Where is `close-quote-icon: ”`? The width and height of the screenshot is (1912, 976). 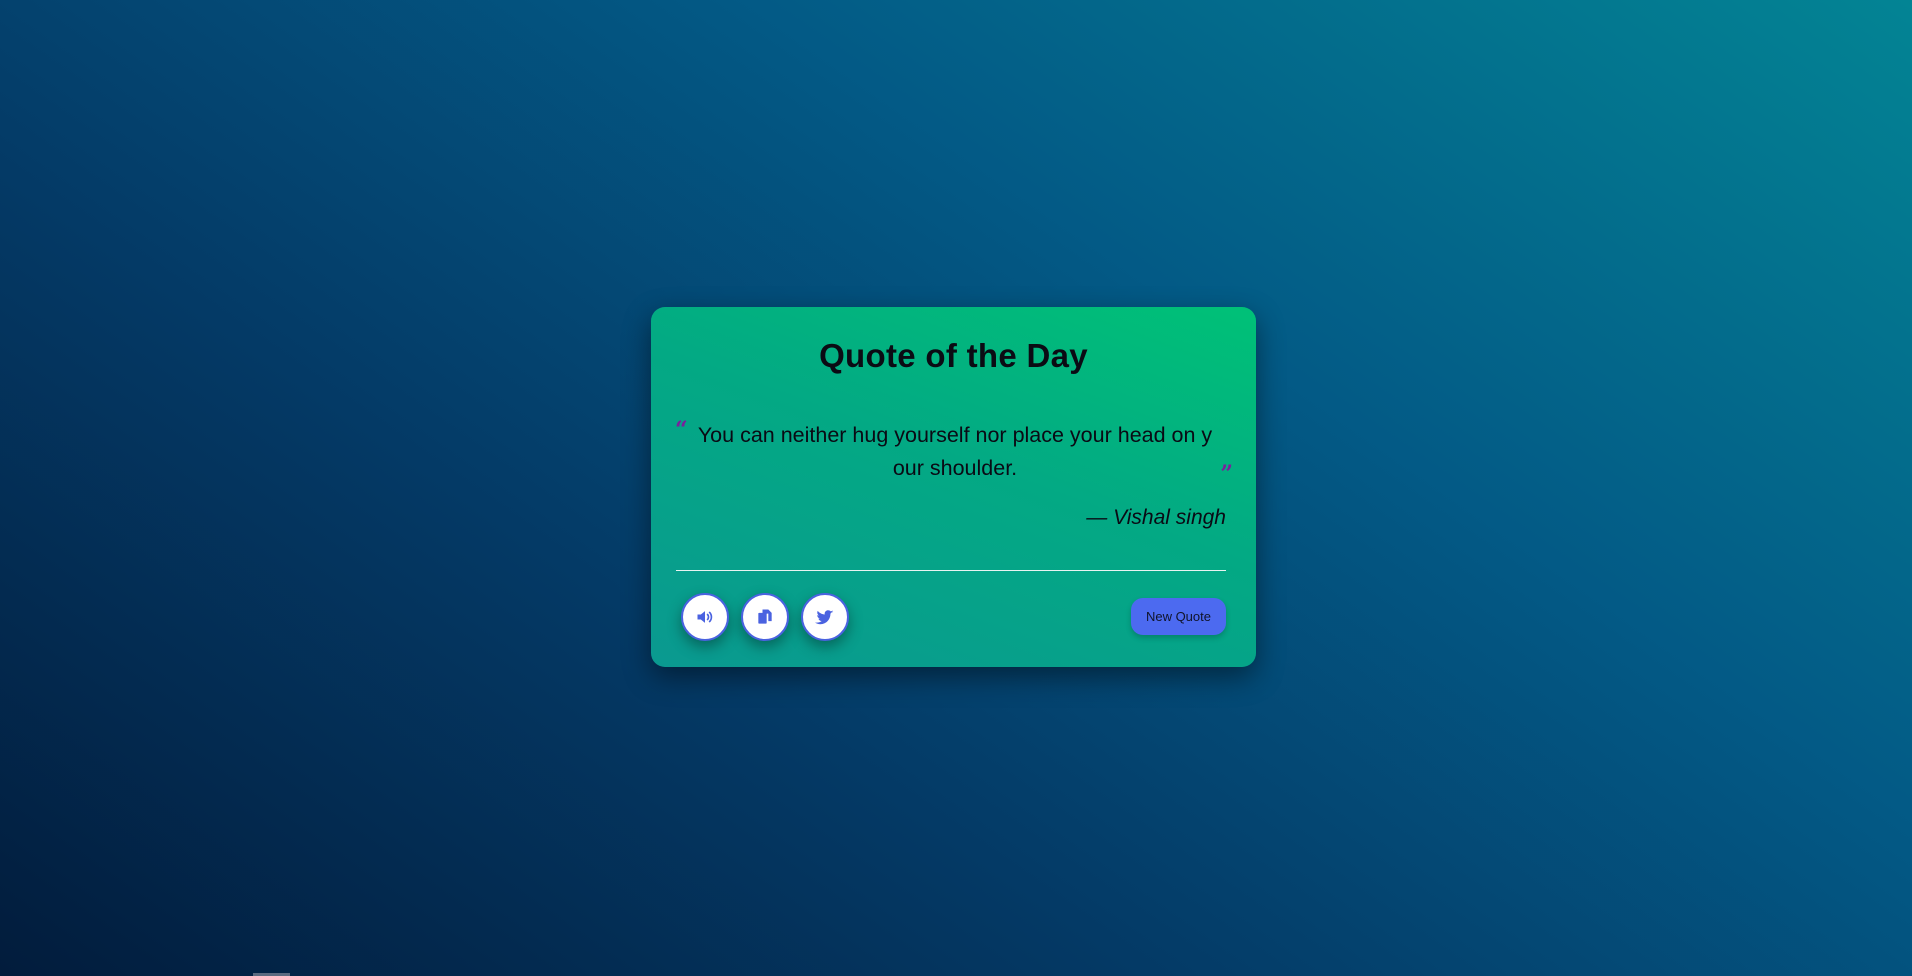 close-quote-icon: ” is located at coordinates (1226, 474).